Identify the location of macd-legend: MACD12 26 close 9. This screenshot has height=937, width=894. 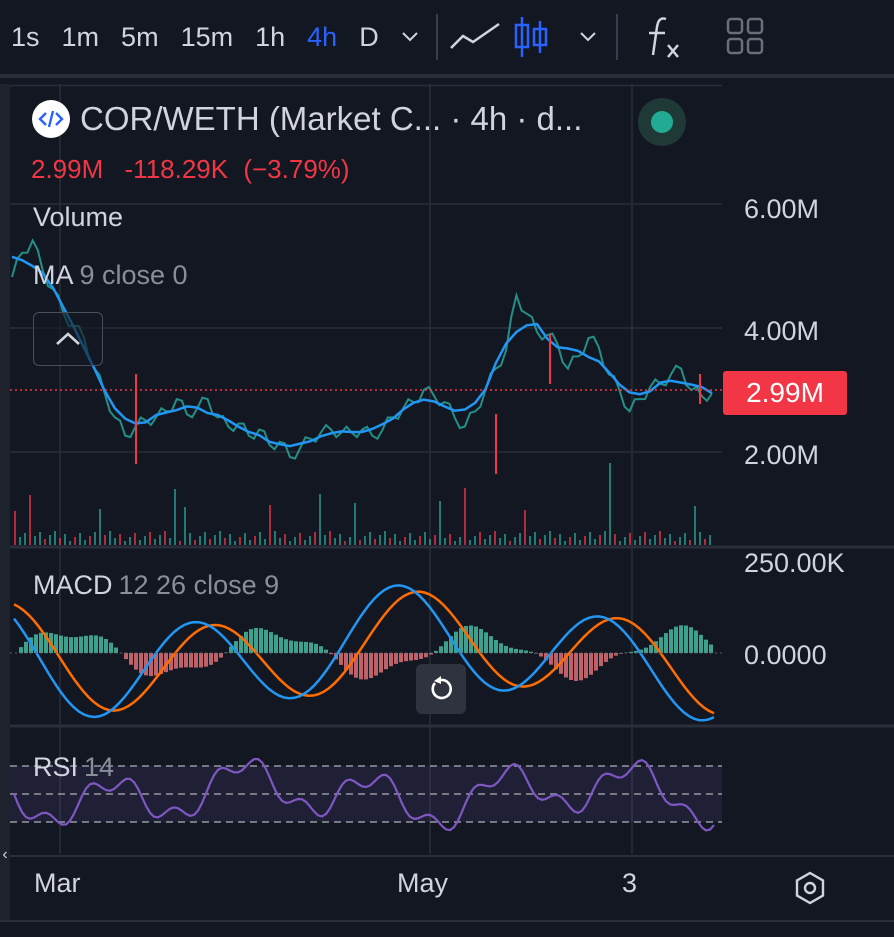
(156, 585).